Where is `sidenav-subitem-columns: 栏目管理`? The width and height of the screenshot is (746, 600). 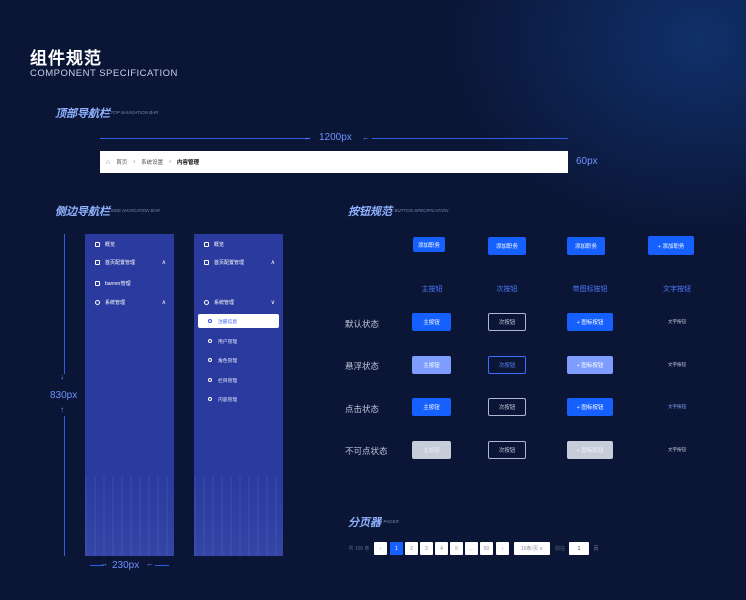
sidenav-subitem-columns: 栏目管理 is located at coordinates (238, 380).